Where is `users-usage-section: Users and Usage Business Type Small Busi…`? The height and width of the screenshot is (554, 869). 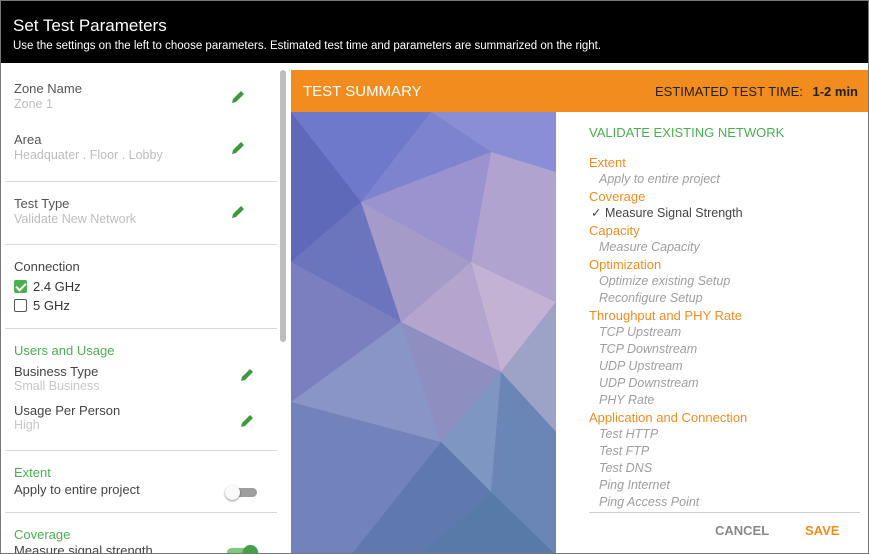 users-usage-section: Users and Usage Business Type Small Busi… is located at coordinates (141, 390).